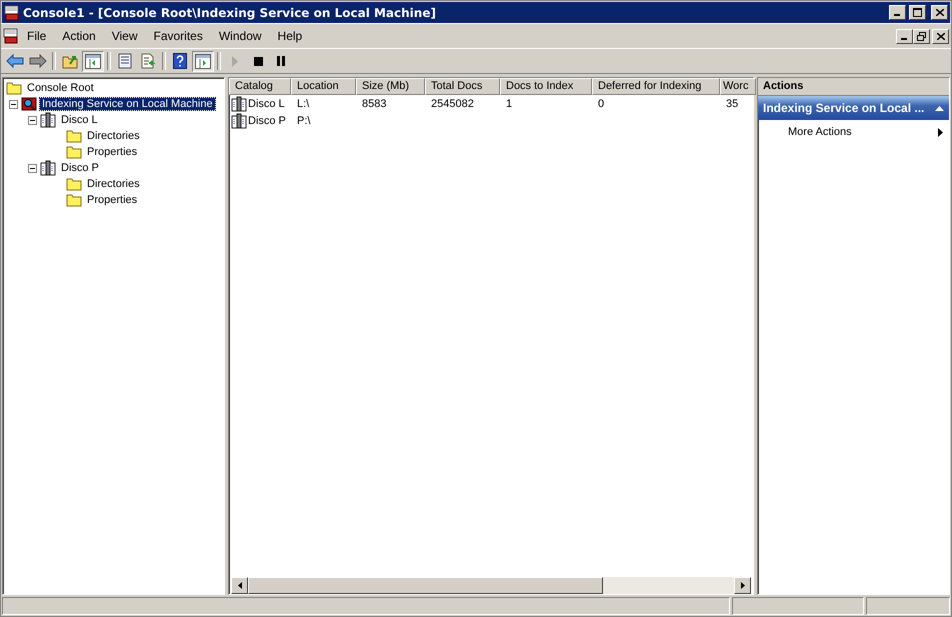  What do you see at coordinates (240, 36) in the screenshot?
I see `menu-item: Window` at bounding box center [240, 36].